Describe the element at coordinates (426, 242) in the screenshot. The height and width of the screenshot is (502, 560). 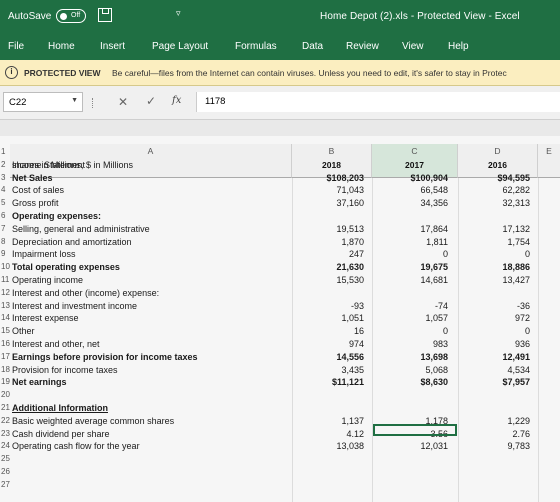
I see `cell-2017: 1,811` at that location.